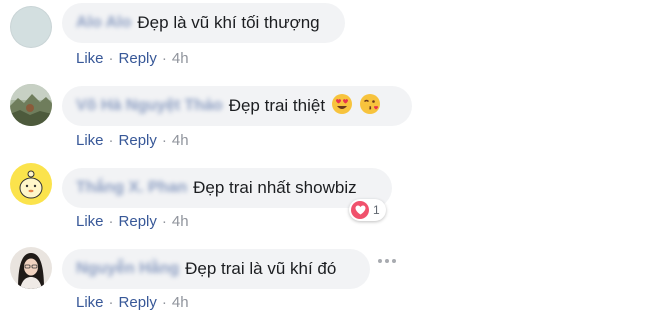 The image size is (660, 317). What do you see at coordinates (387, 261) in the screenshot?
I see `more-options-icon` at bounding box center [387, 261].